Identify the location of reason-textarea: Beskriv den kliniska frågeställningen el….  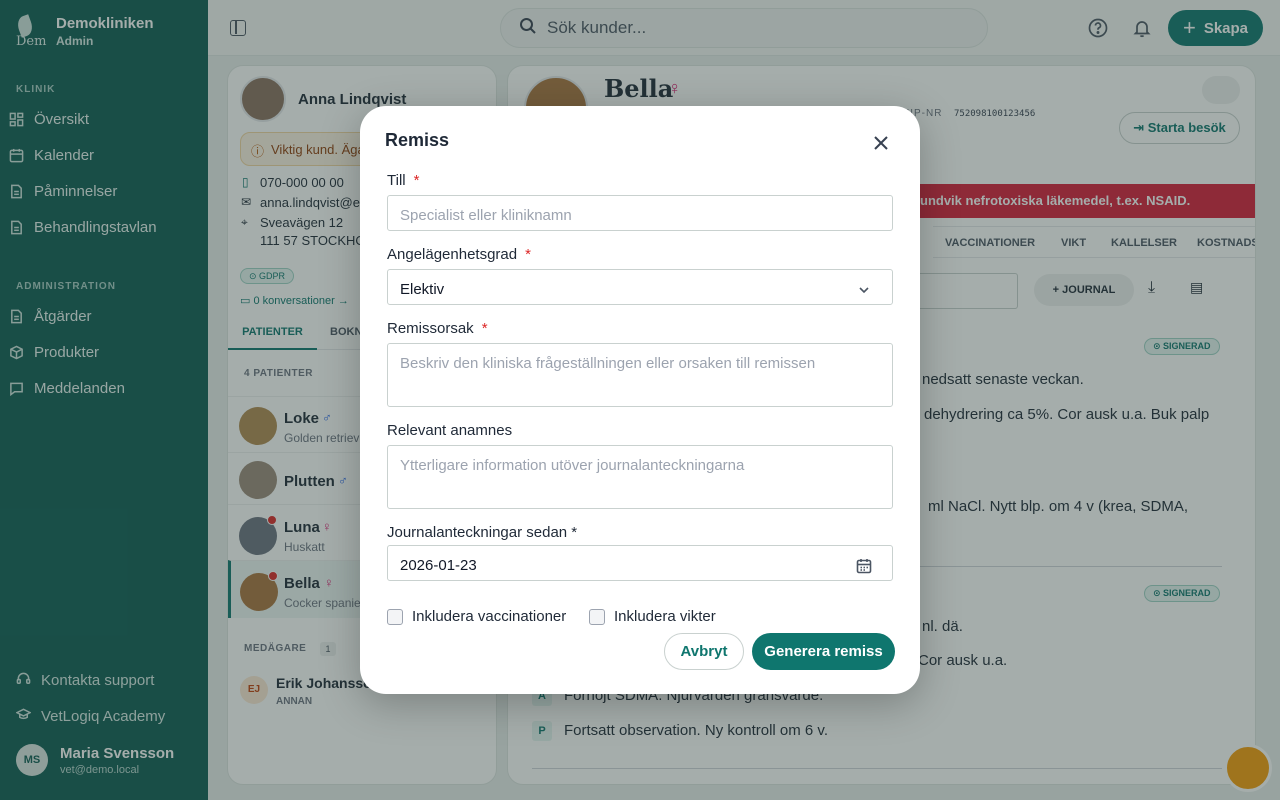
(640, 375).